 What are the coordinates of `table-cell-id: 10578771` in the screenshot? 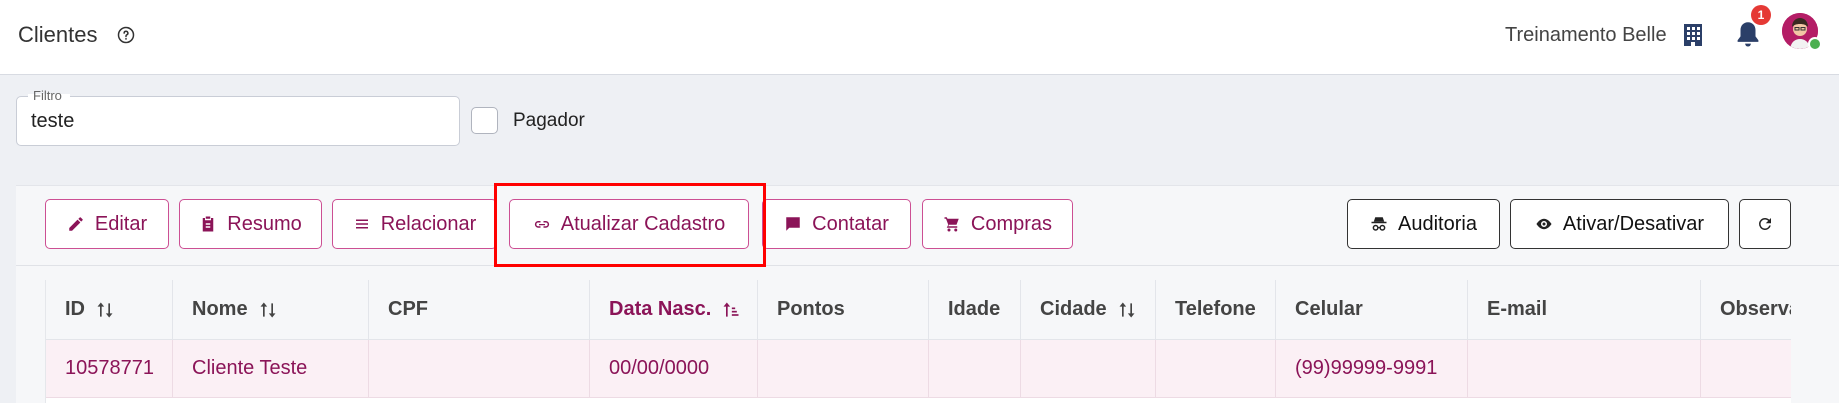 It's located at (109, 369).